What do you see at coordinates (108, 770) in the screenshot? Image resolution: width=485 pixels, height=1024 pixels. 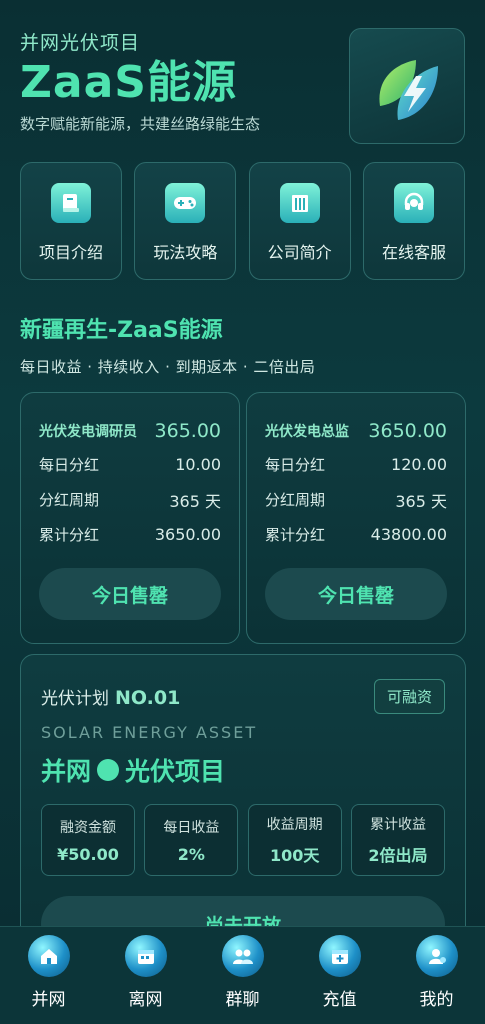 I see `dot-icon` at bounding box center [108, 770].